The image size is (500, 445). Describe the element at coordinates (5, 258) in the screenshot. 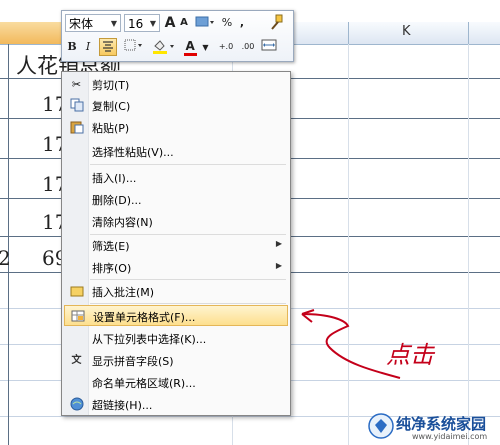

I see `cell-value: 2` at that location.